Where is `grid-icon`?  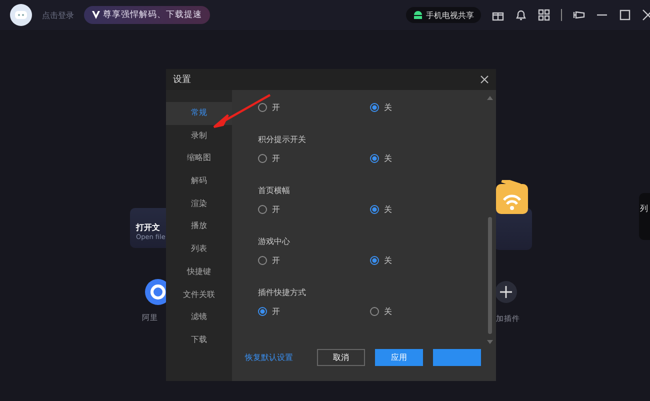
grid-icon is located at coordinates (544, 15).